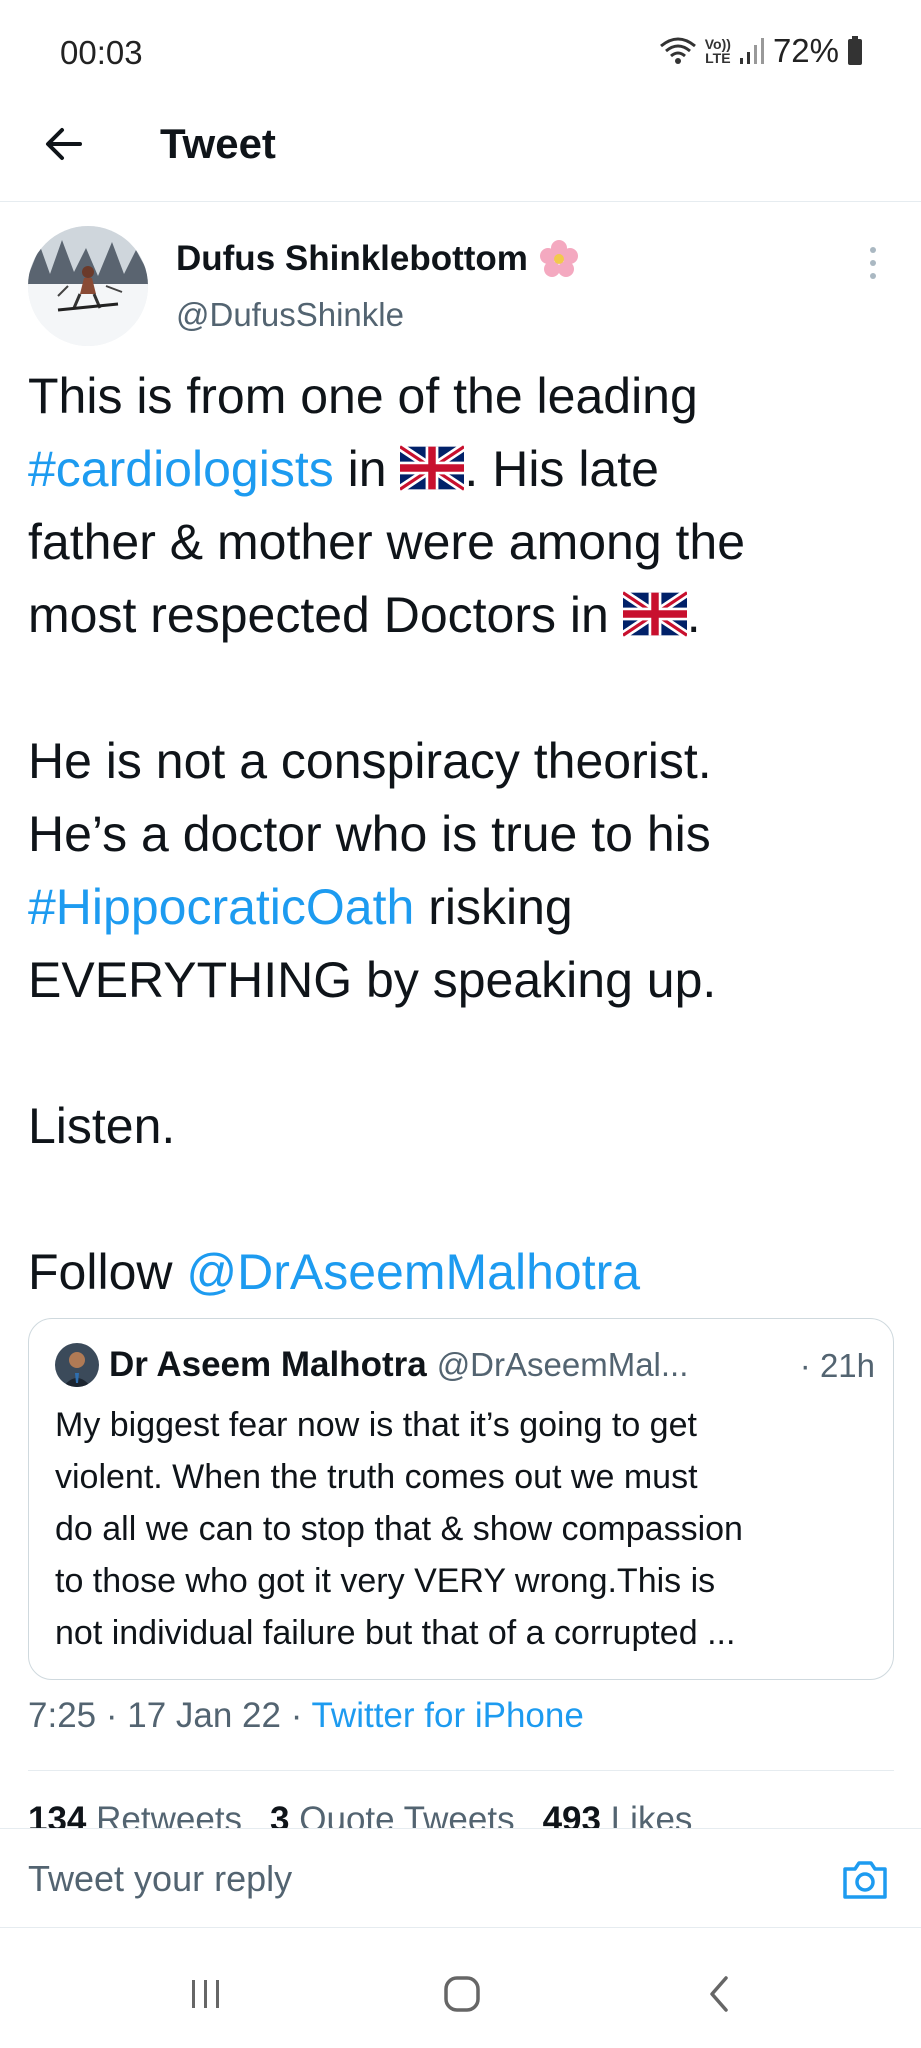  I want to click on page-title: Tweet, so click(218, 143).